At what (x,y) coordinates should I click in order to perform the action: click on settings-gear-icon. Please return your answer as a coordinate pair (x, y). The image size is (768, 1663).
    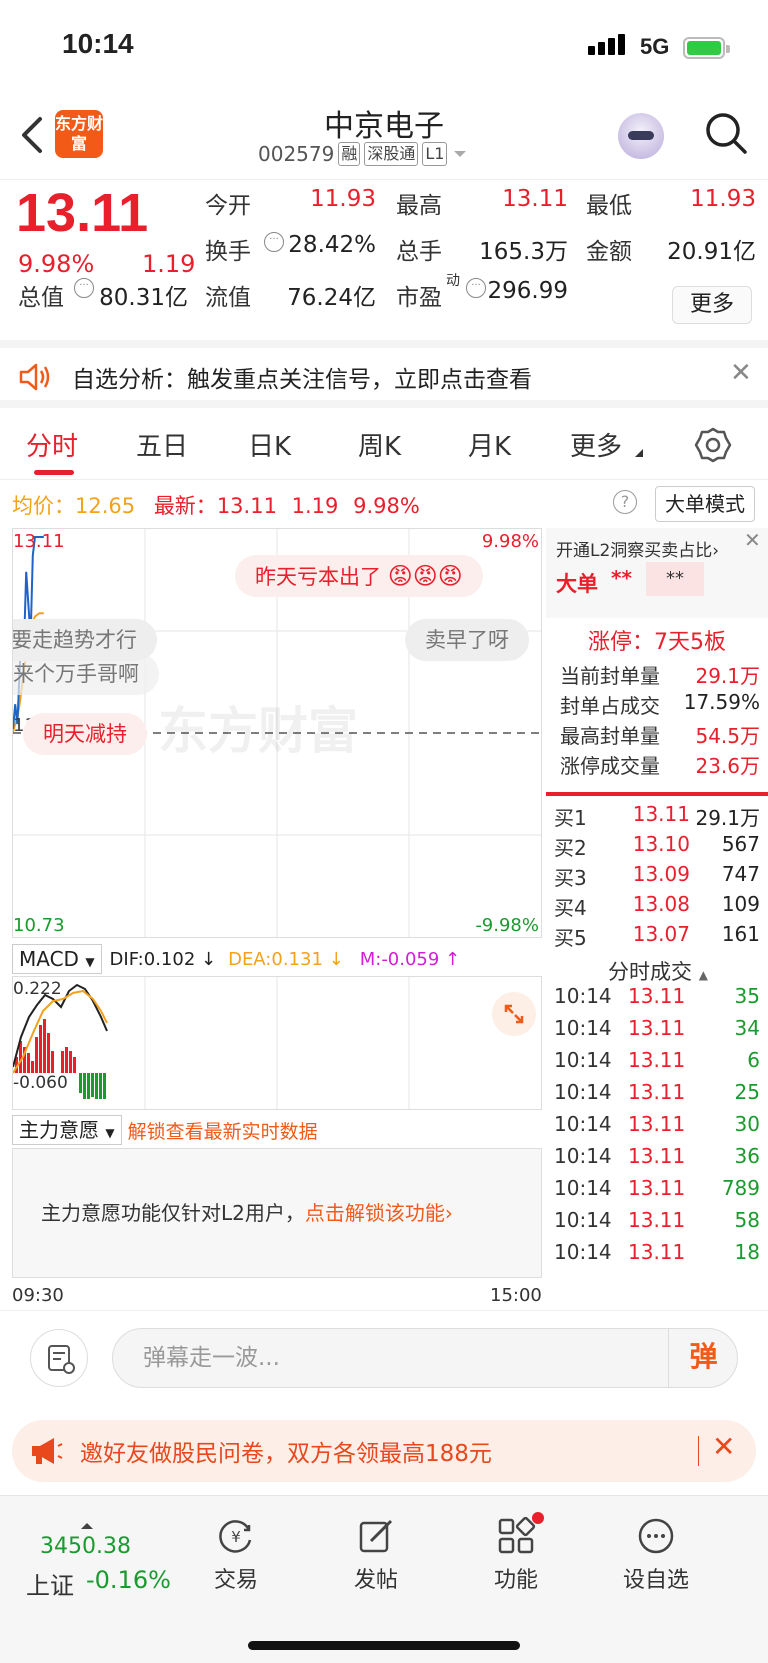
    Looking at the image, I should click on (713, 445).